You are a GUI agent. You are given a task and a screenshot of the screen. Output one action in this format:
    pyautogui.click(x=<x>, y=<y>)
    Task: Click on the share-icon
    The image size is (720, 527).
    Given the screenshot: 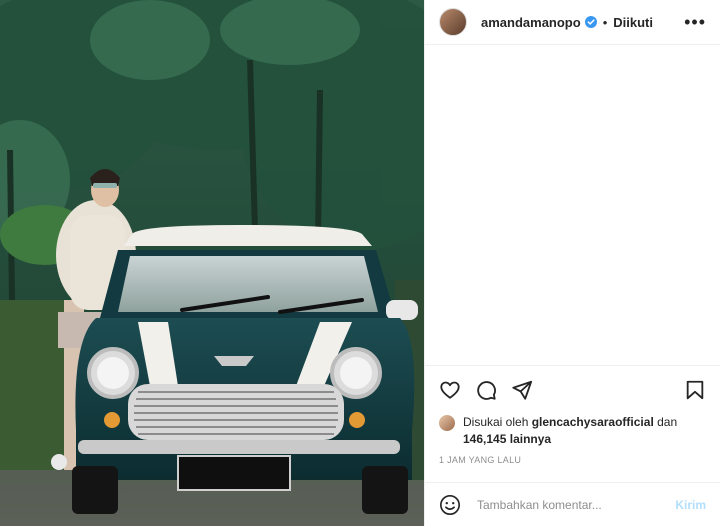 What is the action you would take?
    pyautogui.click(x=522, y=390)
    